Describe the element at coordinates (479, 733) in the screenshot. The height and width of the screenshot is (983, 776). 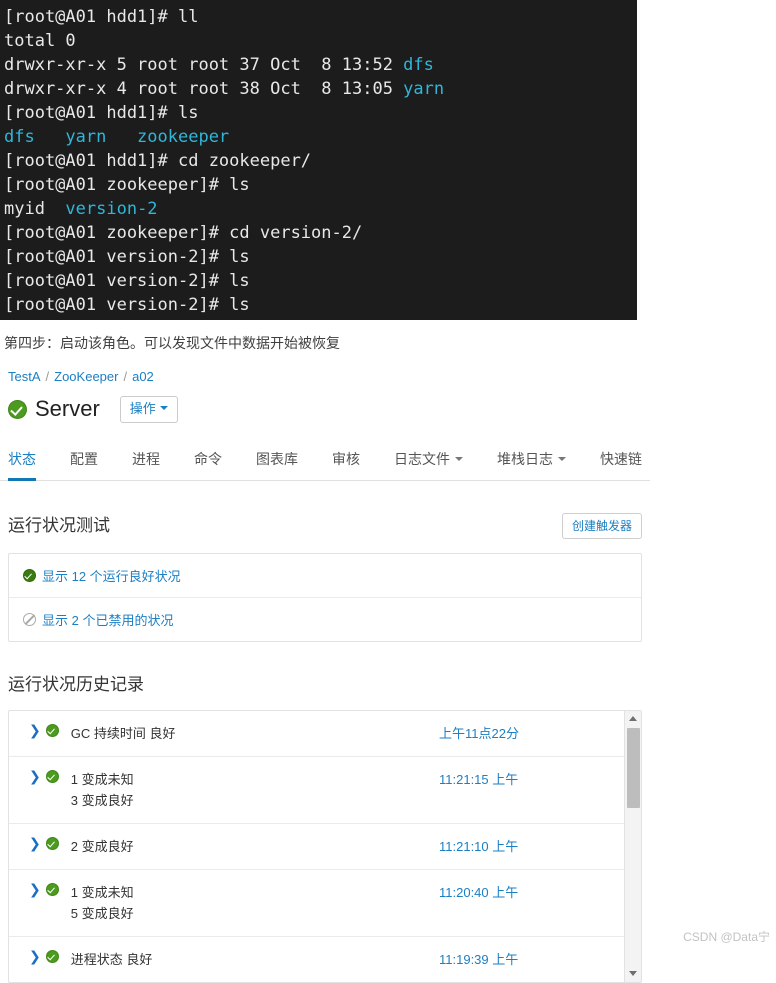
I see `history-timestamp: 上午11点22分` at that location.